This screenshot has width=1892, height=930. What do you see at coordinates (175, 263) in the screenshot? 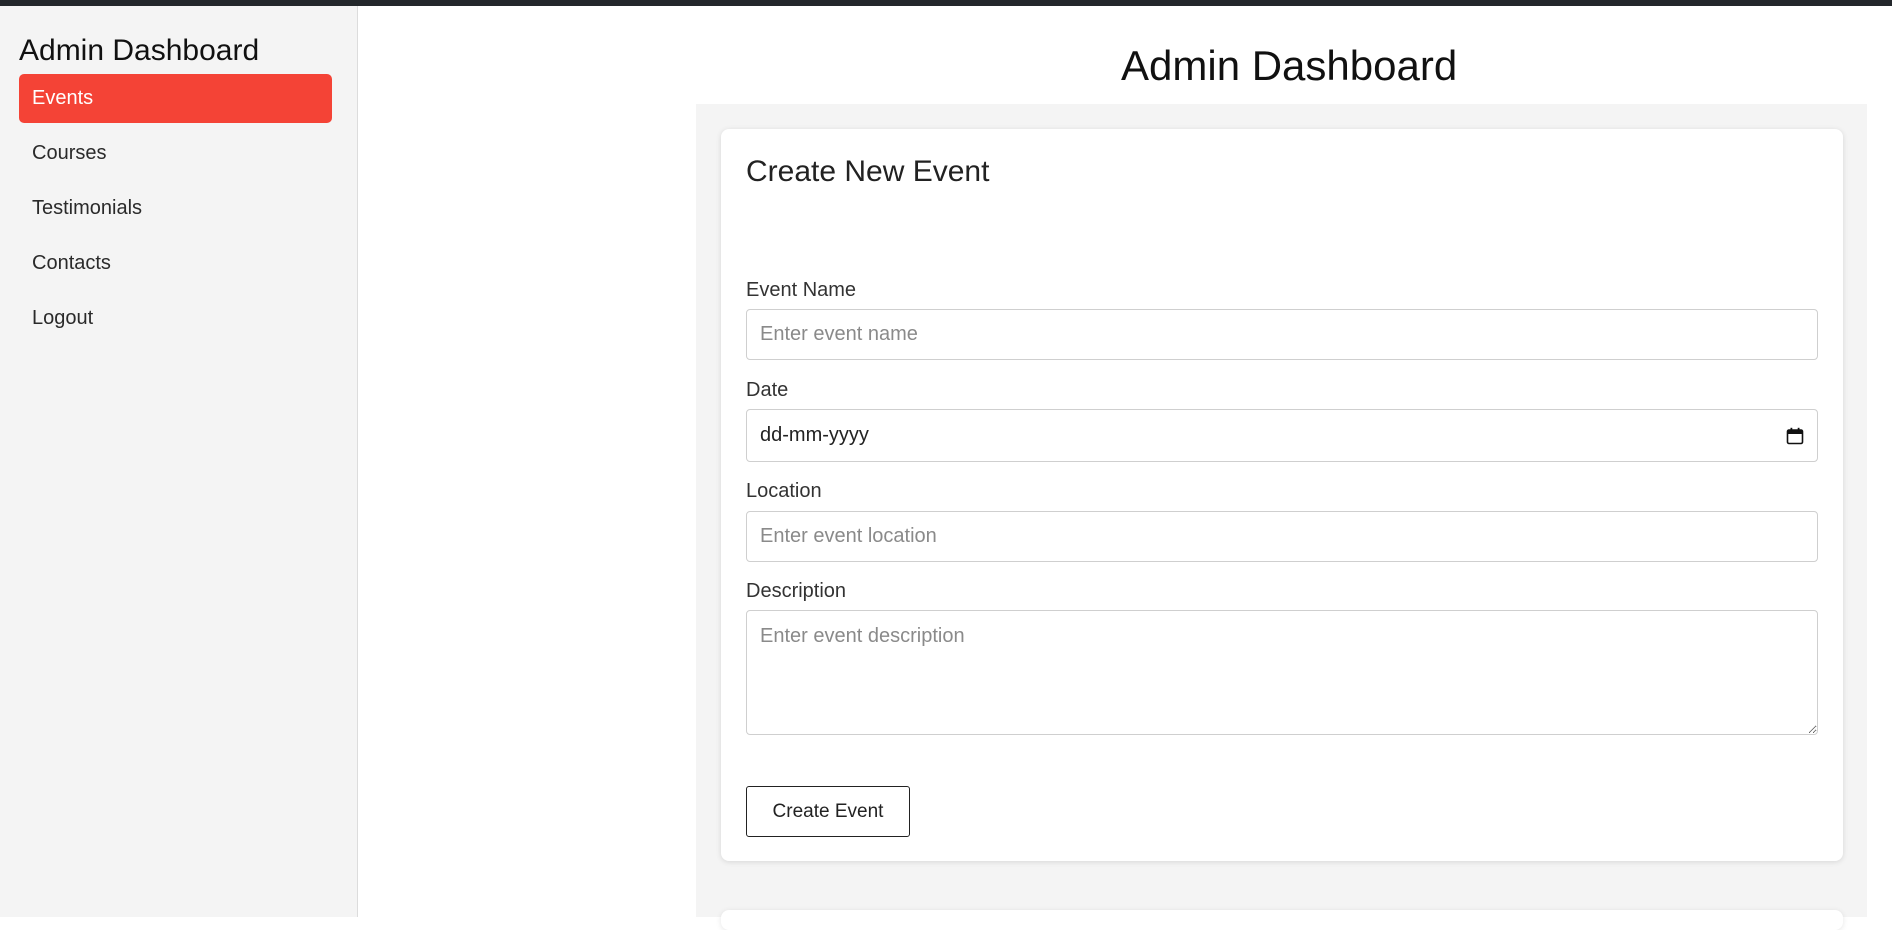
I see `sidebar-item-contacts: Contacts` at bounding box center [175, 263].